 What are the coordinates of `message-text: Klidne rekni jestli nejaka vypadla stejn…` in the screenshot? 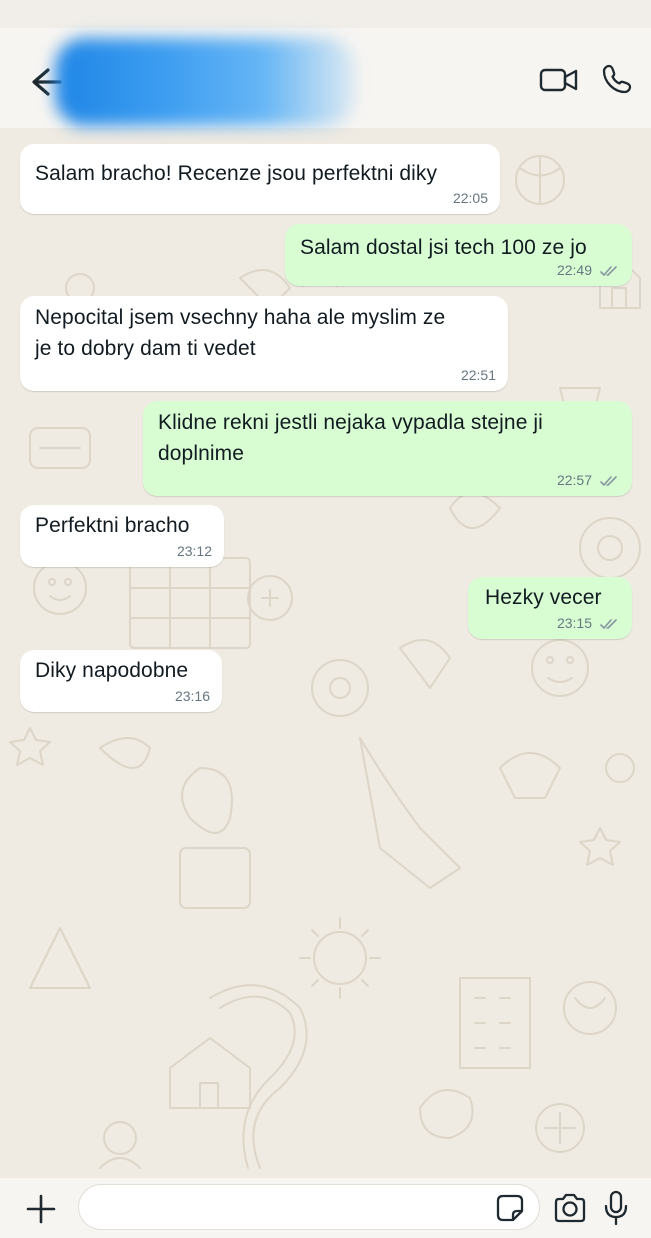 It's located at (350, 438).